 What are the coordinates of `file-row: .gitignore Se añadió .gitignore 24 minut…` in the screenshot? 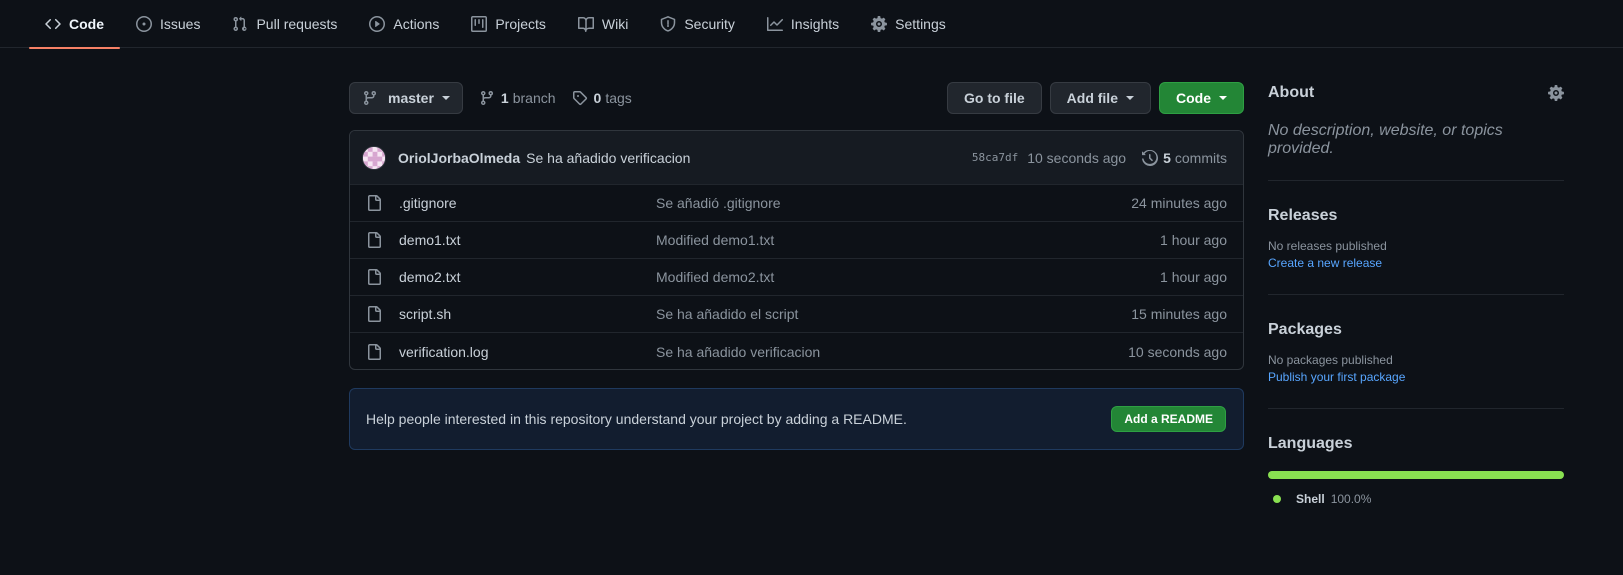 It's located at (796, 203).